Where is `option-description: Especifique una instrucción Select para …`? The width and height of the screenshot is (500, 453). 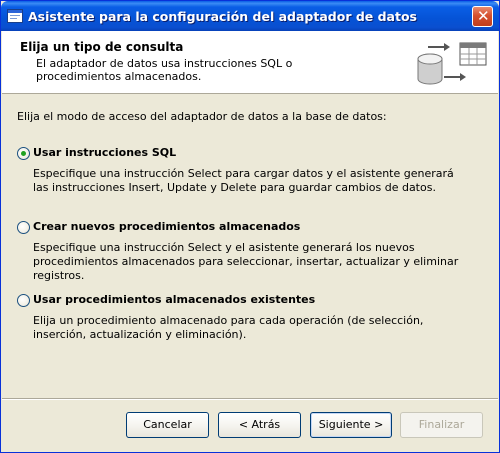 option-description: Especifique una instrucción Select para … is located at coordinates (243, 180).